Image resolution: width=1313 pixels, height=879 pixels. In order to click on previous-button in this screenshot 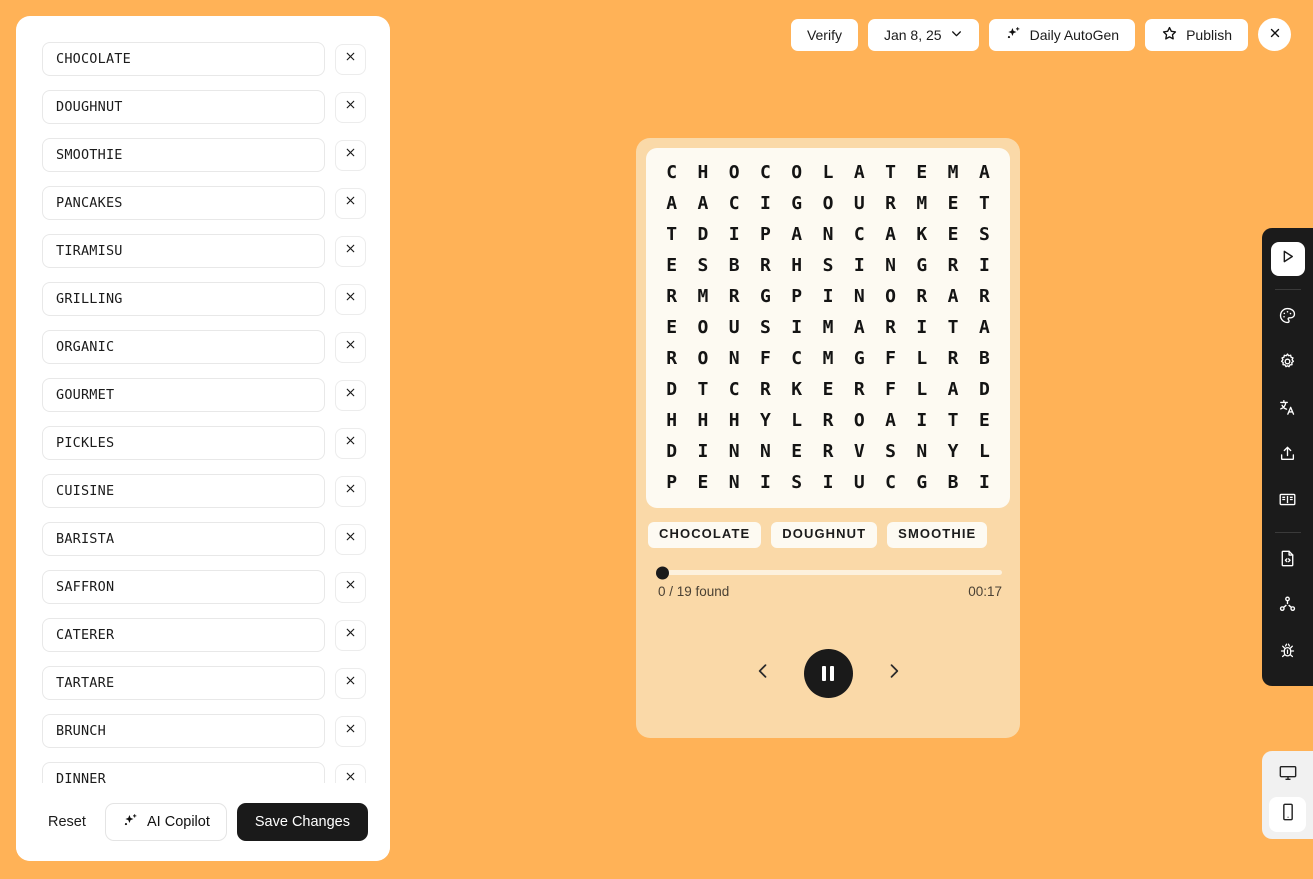, I will do `click(763, 674)`.